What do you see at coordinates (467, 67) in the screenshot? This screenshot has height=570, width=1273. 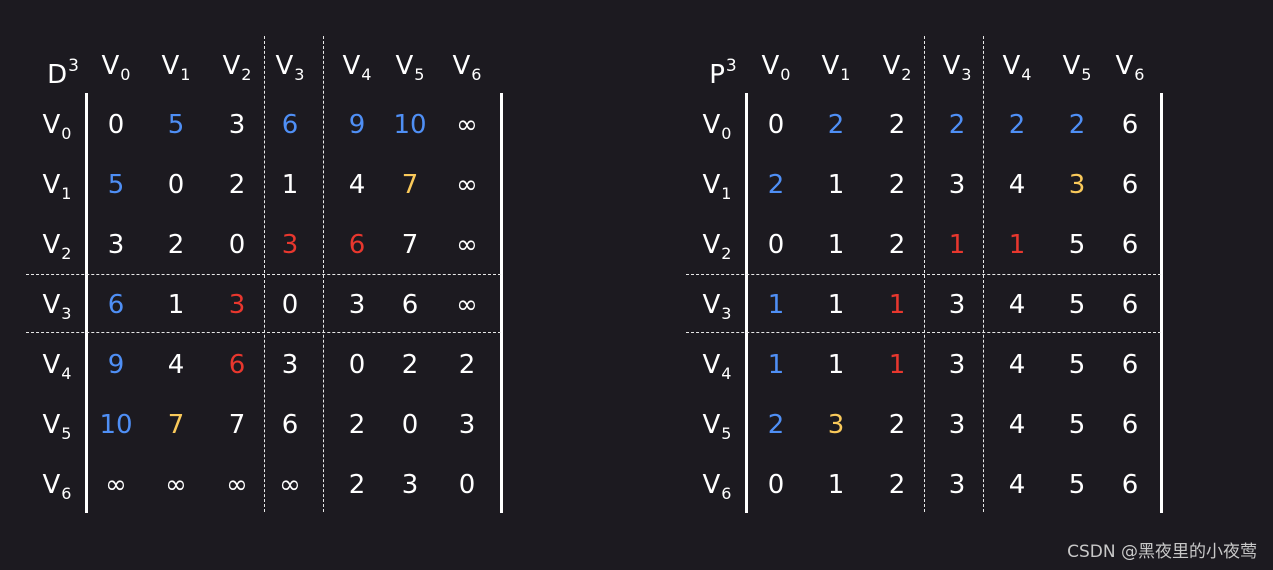 I see `column-header-v6: V6` at bounding box center [467, 67].